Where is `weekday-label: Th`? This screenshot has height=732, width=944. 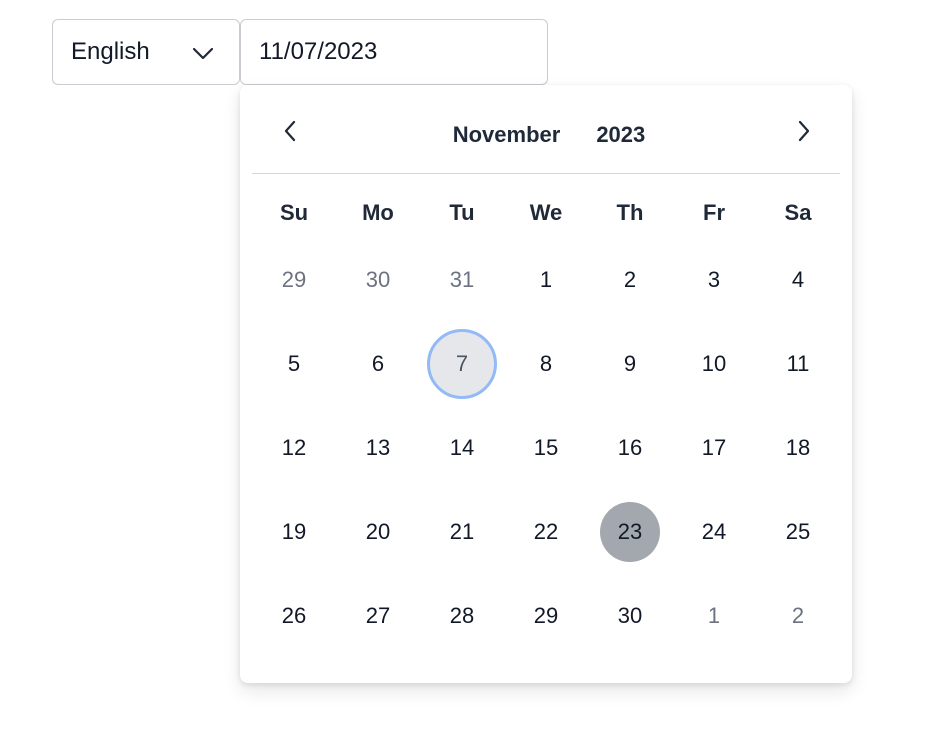
weekday-label: Th is located at coordinates (630, 212).